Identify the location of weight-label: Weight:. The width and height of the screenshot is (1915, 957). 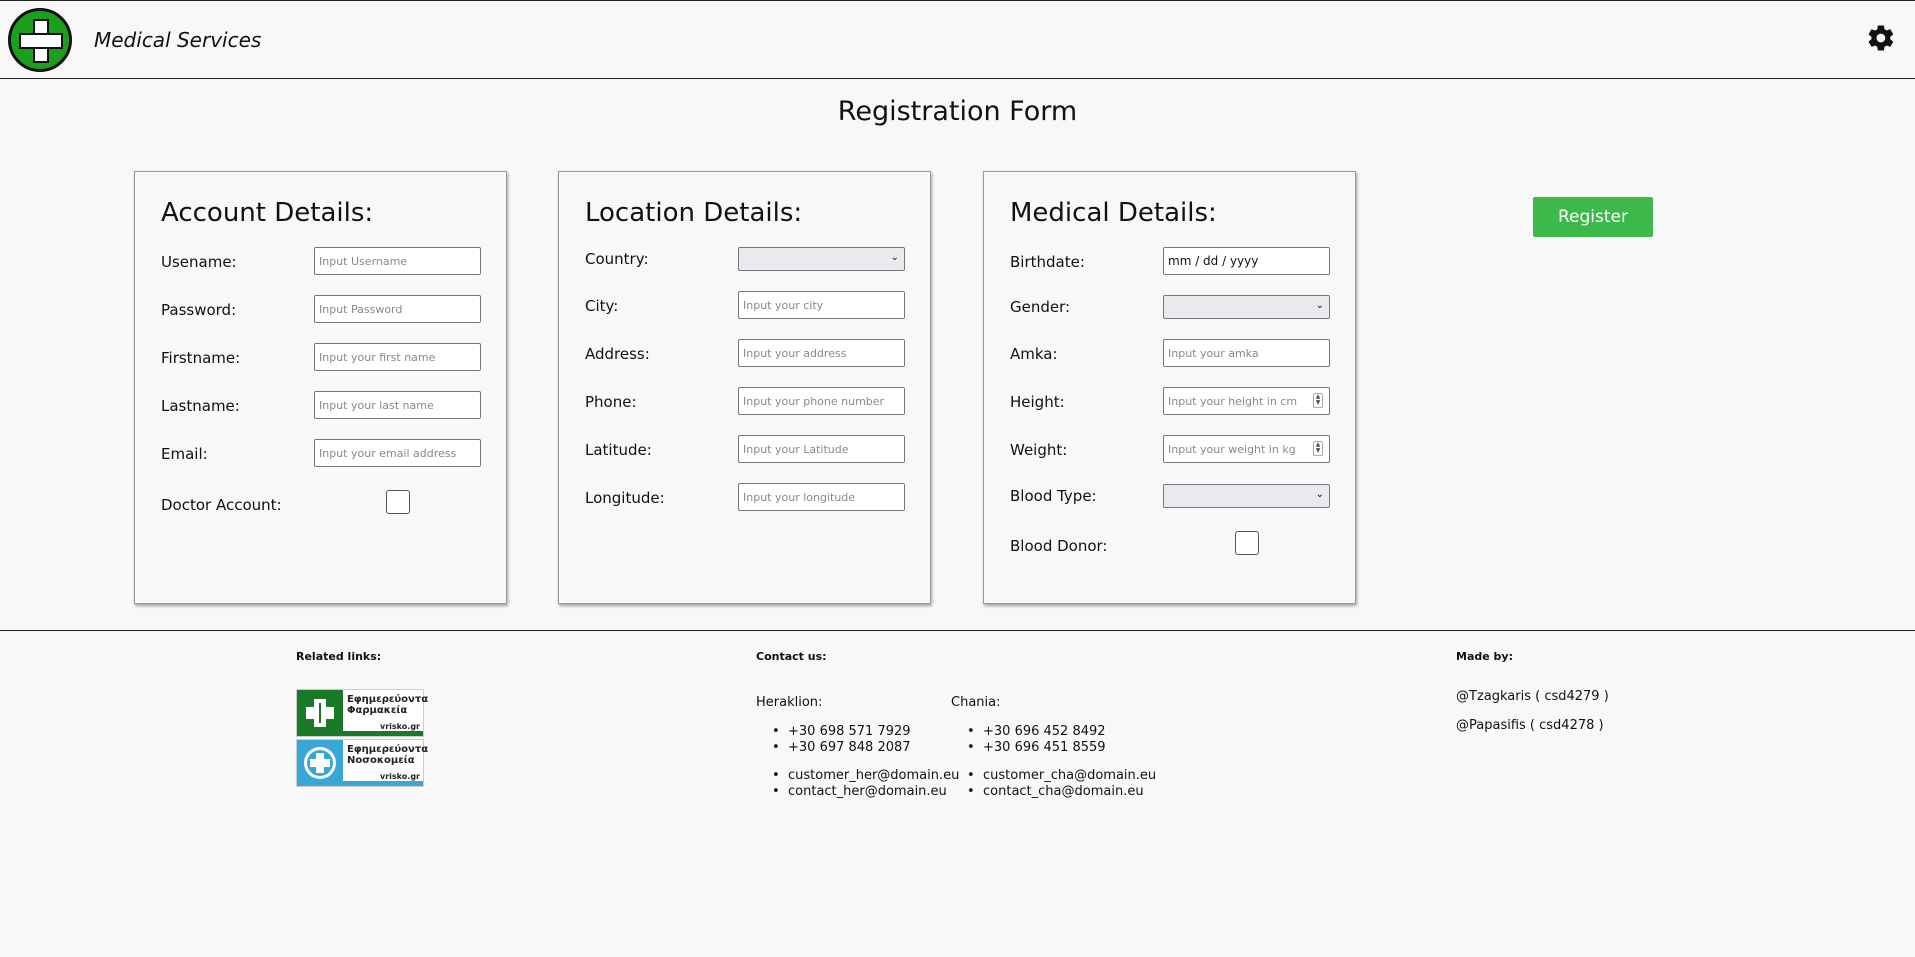
(1039, 450).